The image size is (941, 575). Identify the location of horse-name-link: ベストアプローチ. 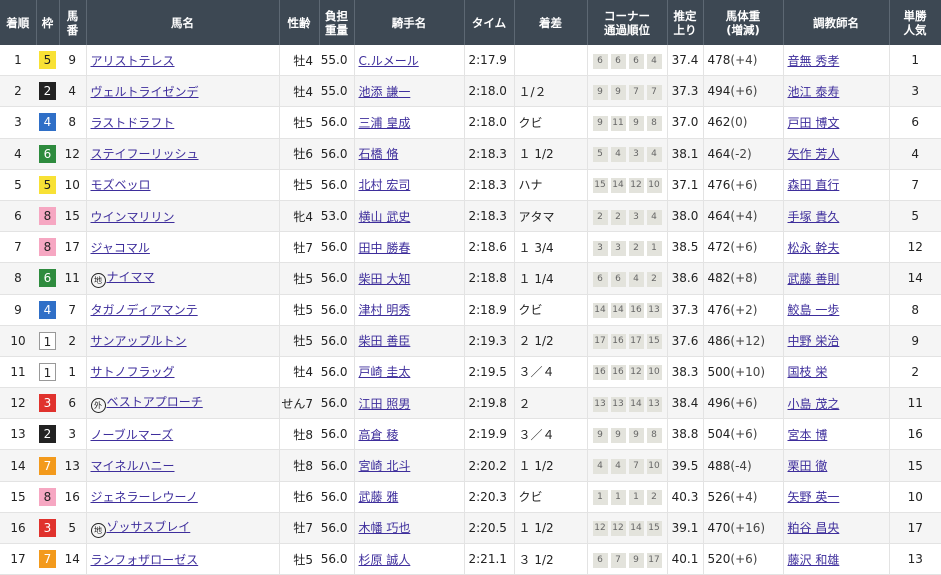
(155, 402).